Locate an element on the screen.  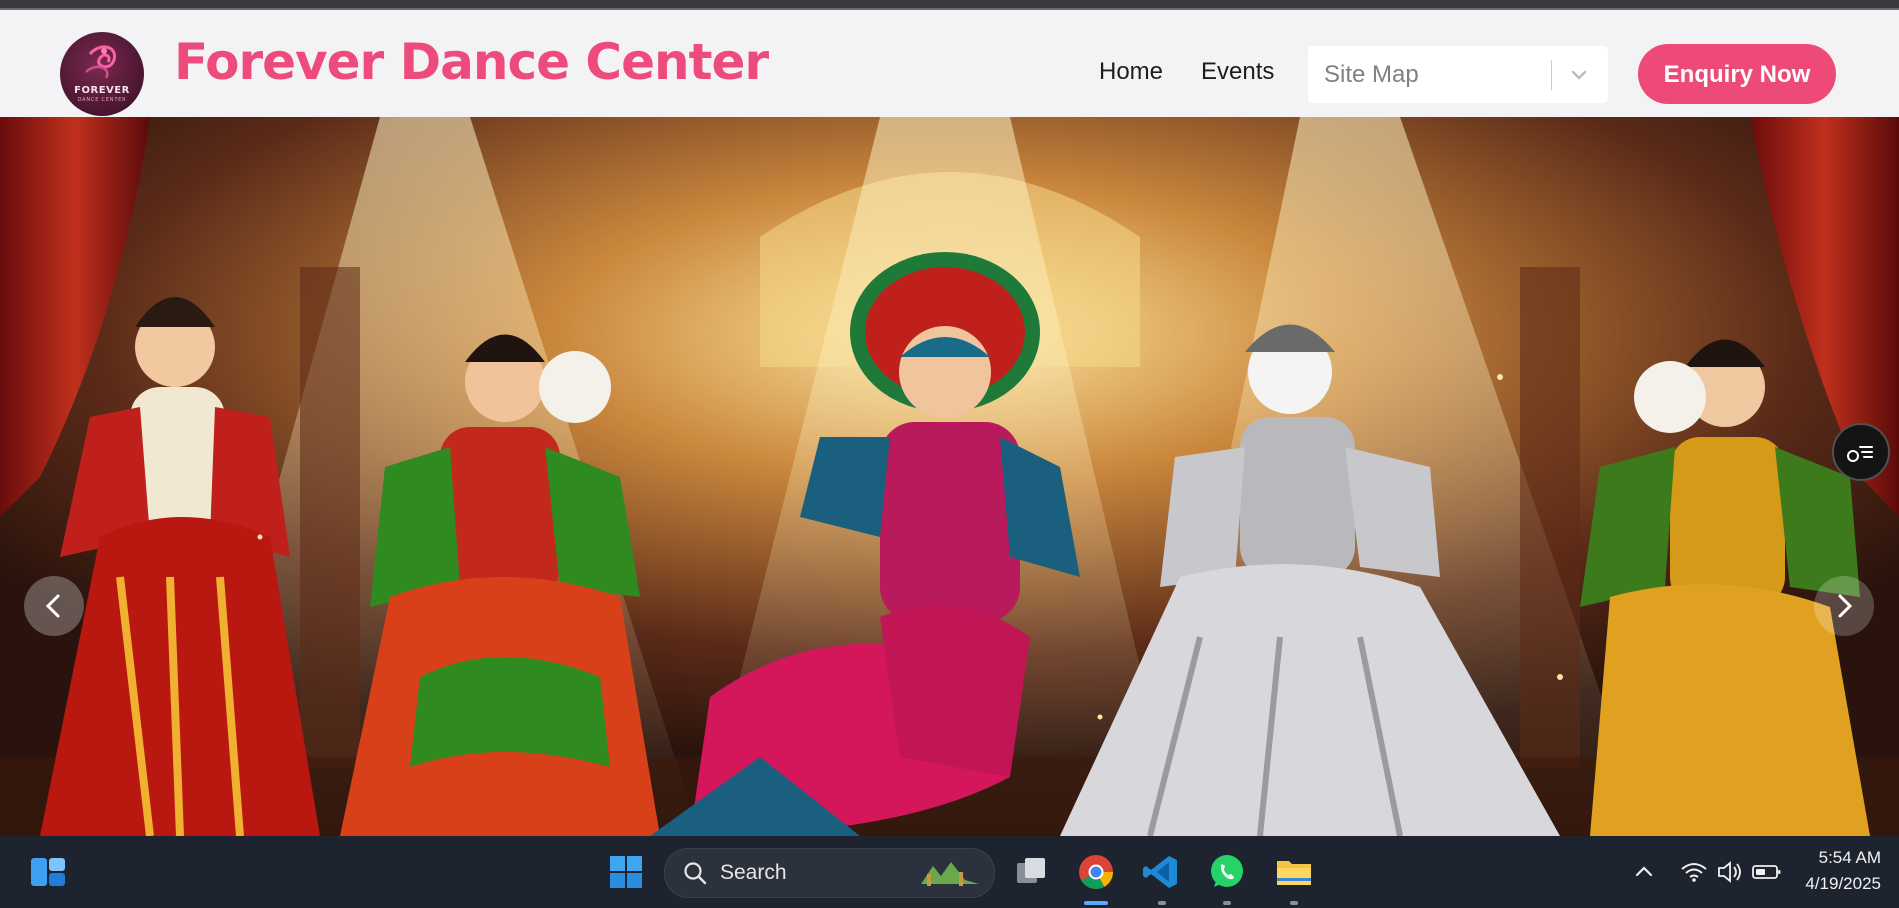
vscode-running-indicator is located at coordinates (1162, 903).